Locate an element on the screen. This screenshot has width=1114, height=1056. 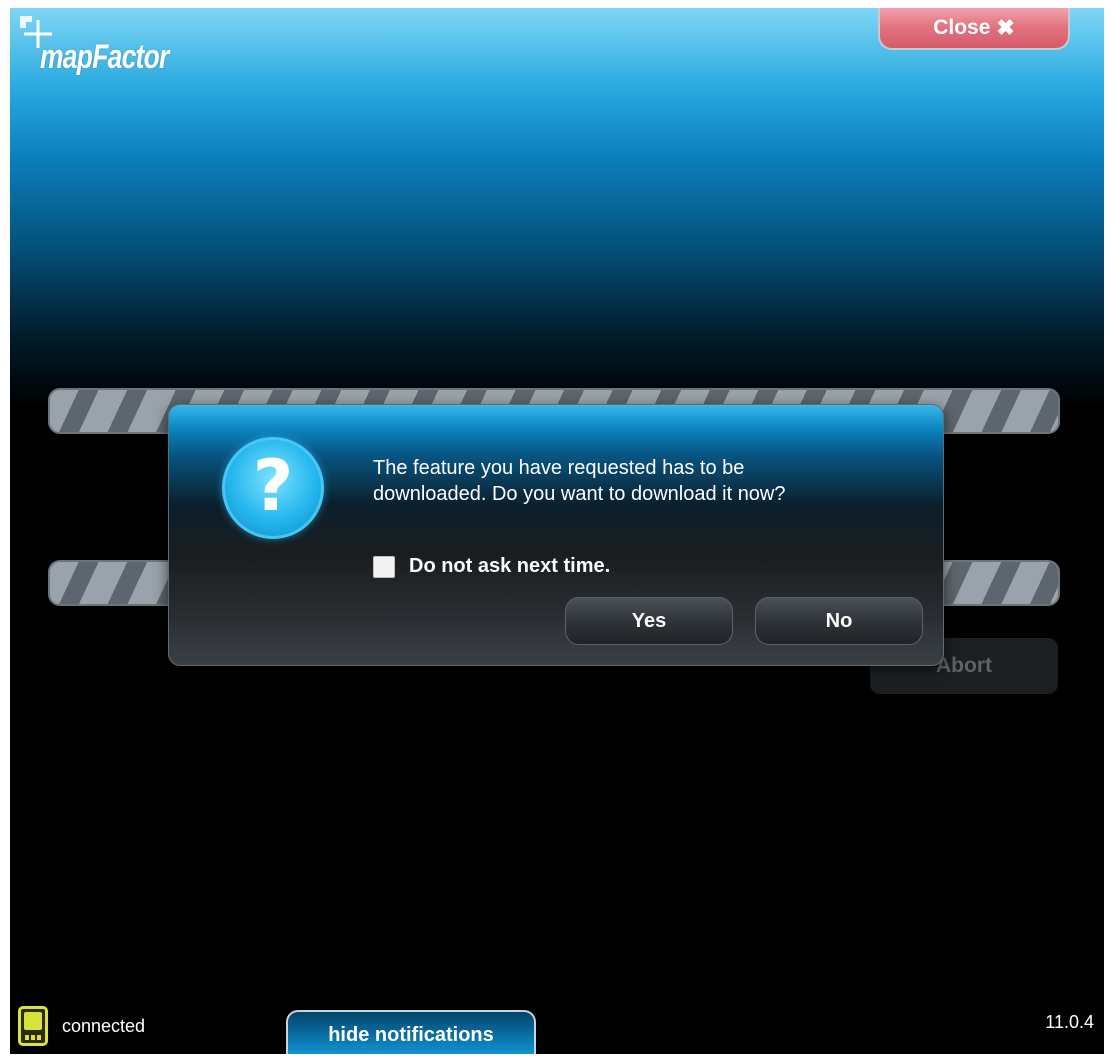
question-icon: ? is located at coordinates (273, 488).